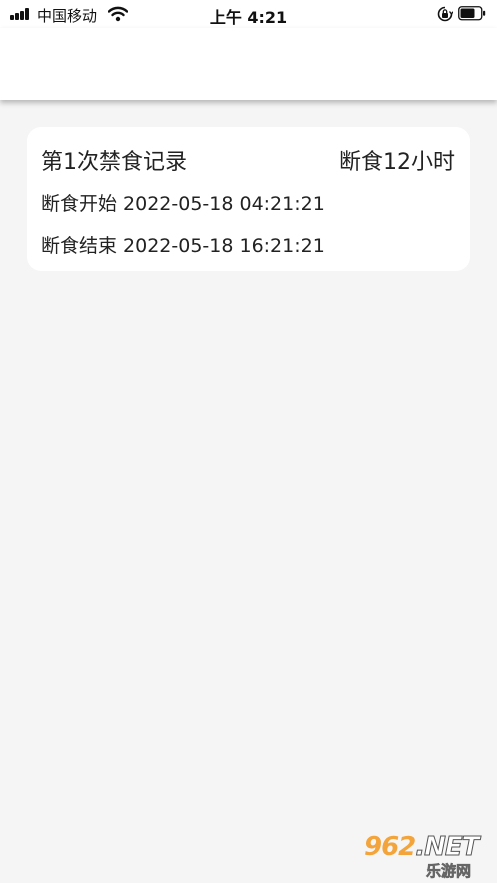 This screenshot has height=883, width=497. Describe the element at coordinates (445, 14) in the screenshot. I see `orientation-lock-icon` at that location.